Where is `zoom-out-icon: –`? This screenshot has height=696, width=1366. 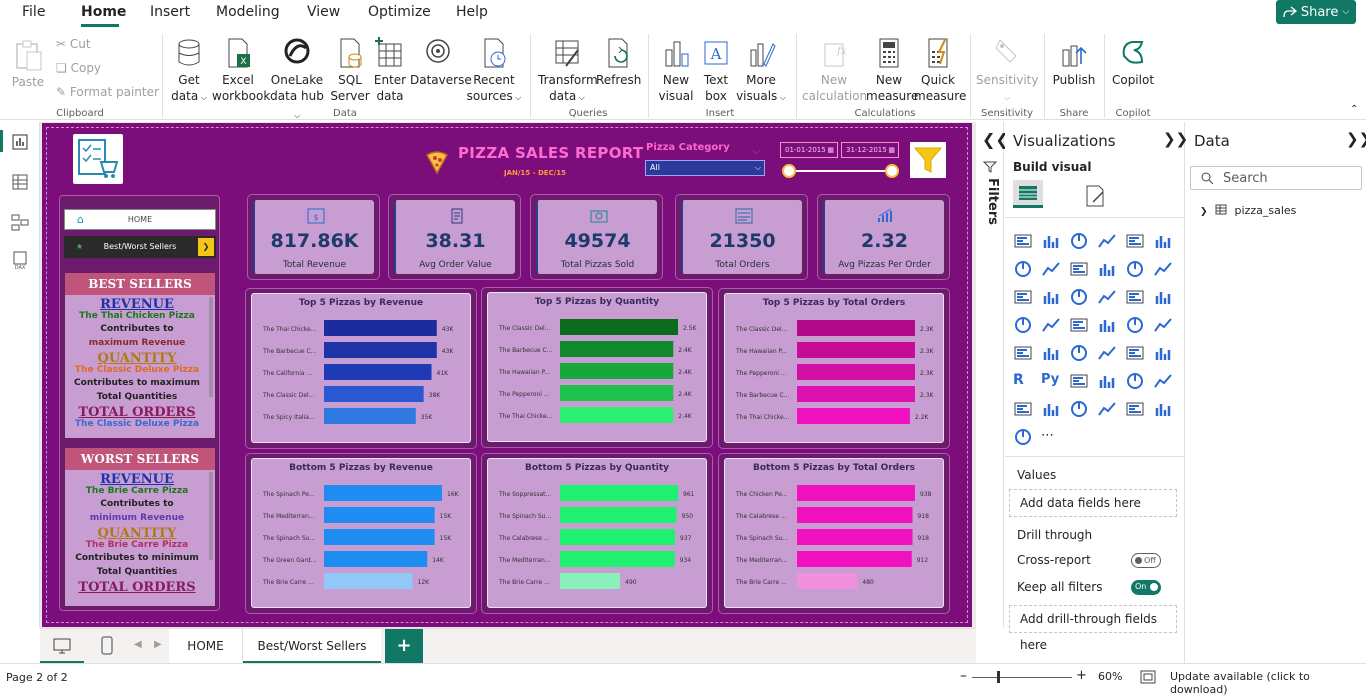 zoom-out-icon: – is located at coordinates (963, 676).